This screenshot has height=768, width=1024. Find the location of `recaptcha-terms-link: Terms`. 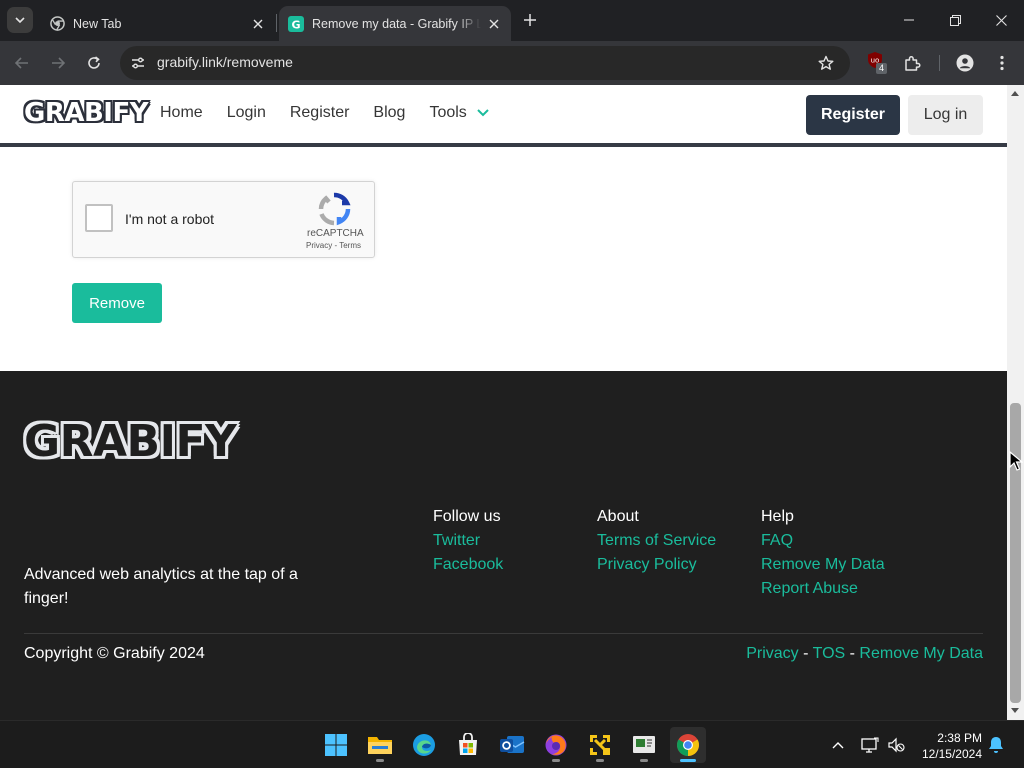

recaptcha-terms-link: Terms is located at coordinates (350, 245).